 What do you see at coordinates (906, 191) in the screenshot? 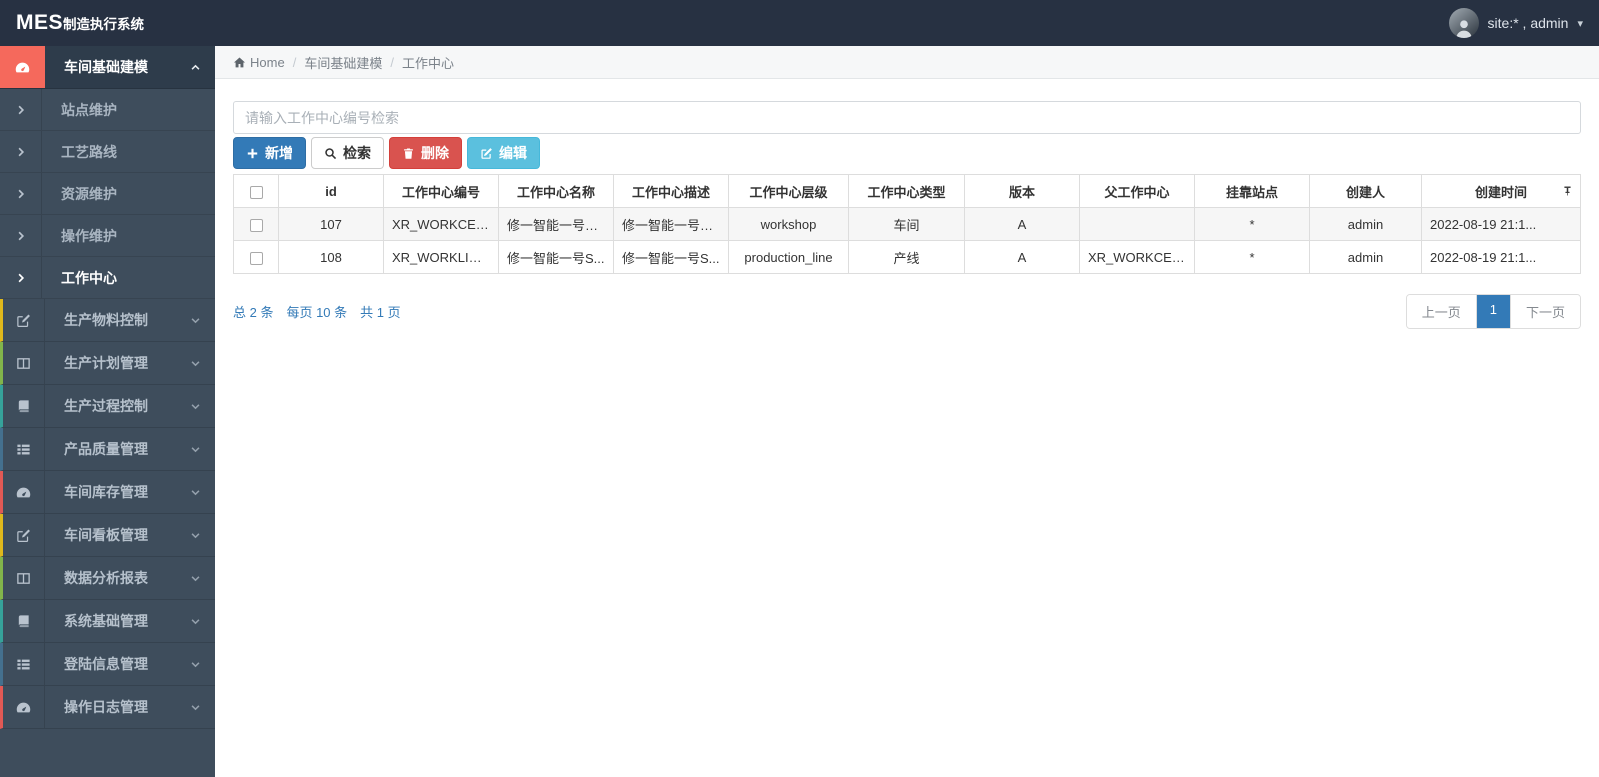
I see `col-header-type: 工作中心类型` at bounding box center [906, 191].